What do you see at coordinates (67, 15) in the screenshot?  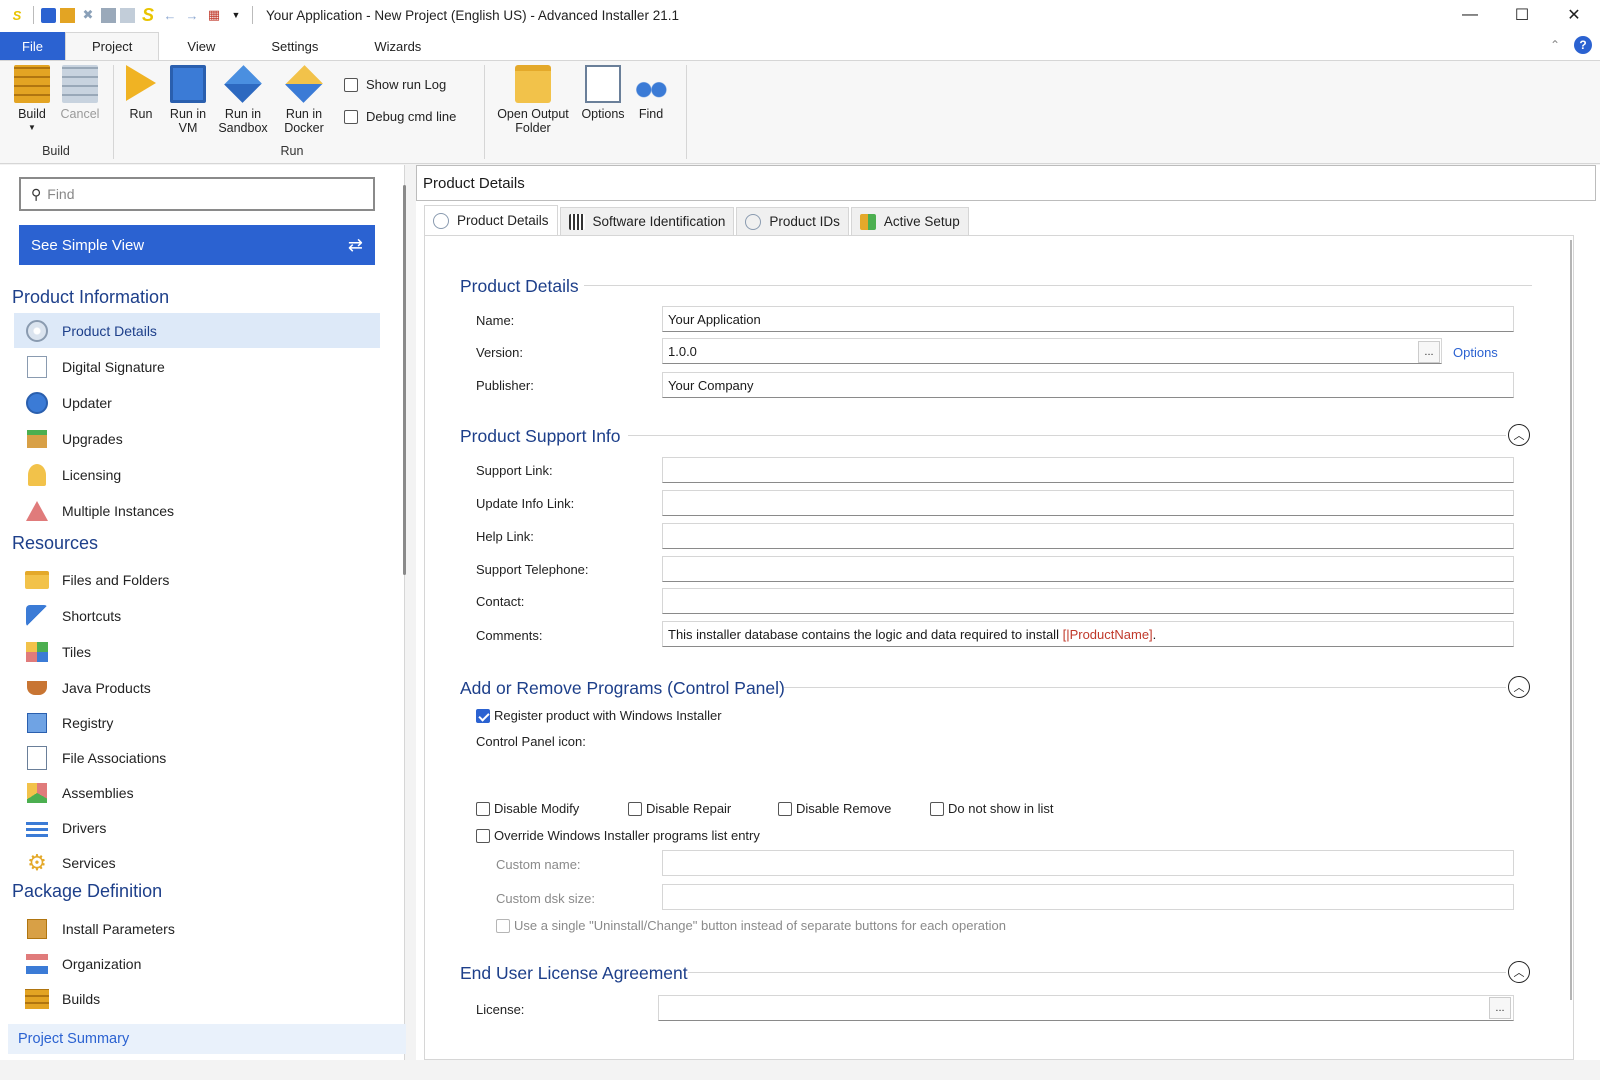 I see `save-all-icon` at bounding box center [67, 15].